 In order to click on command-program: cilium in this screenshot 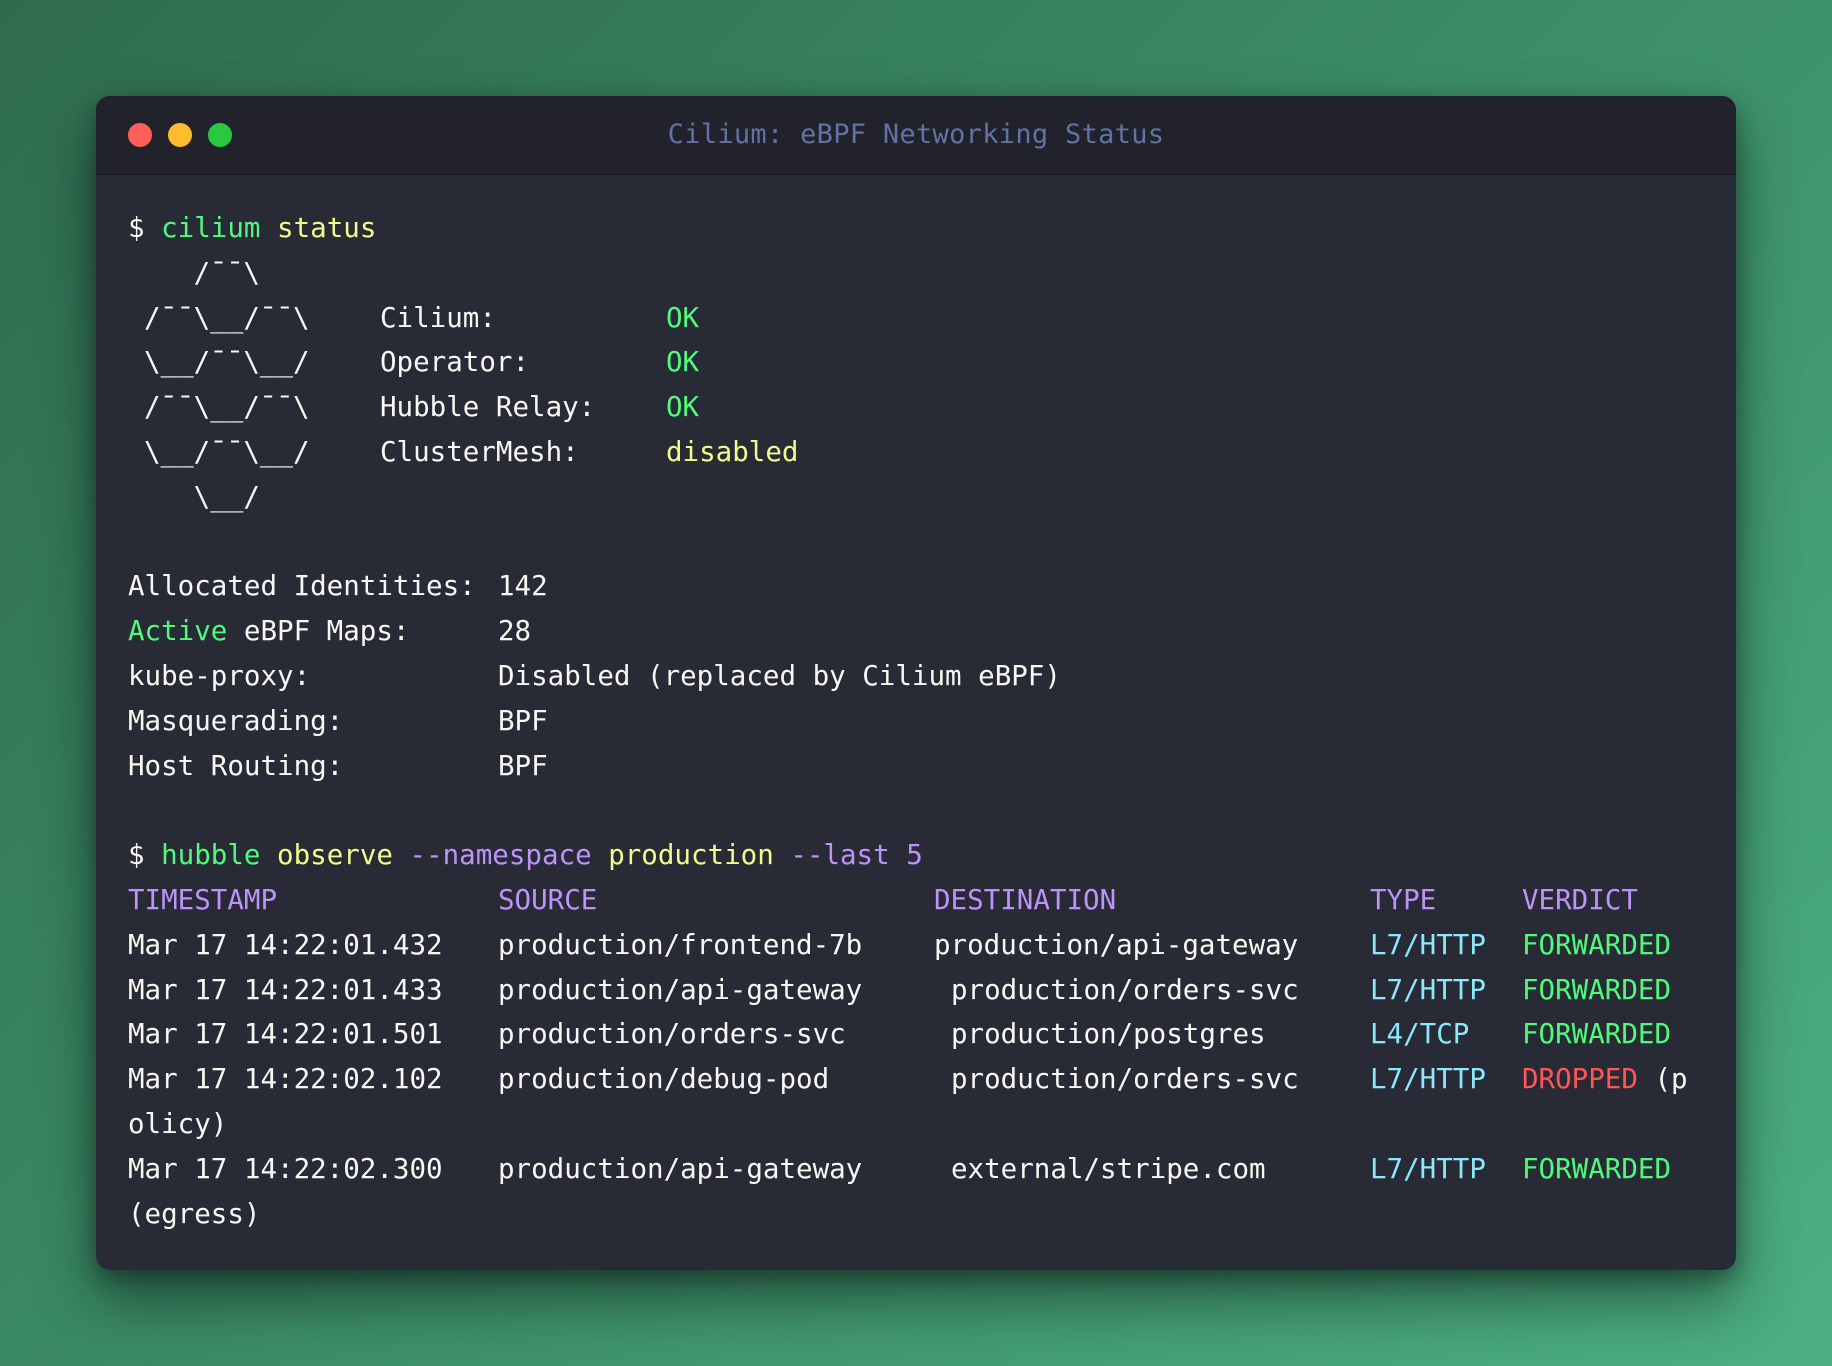, I will do `click(211, 228)`.